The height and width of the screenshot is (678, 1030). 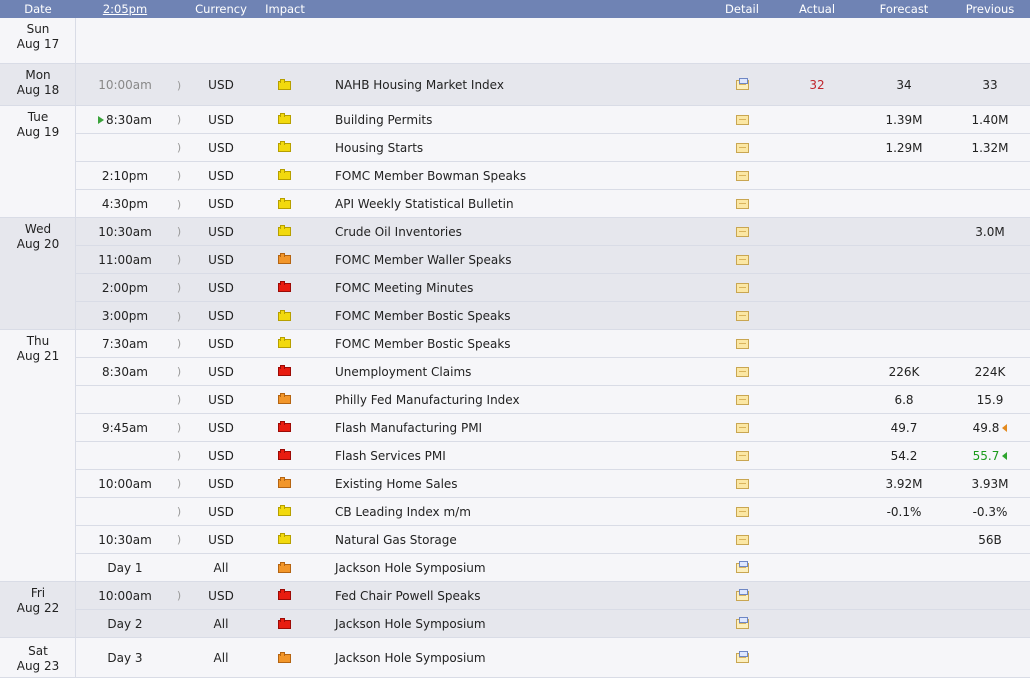 I want to click on event-row: Day 1 All Jackson Hole Symposium, so click(x=553, y=568).